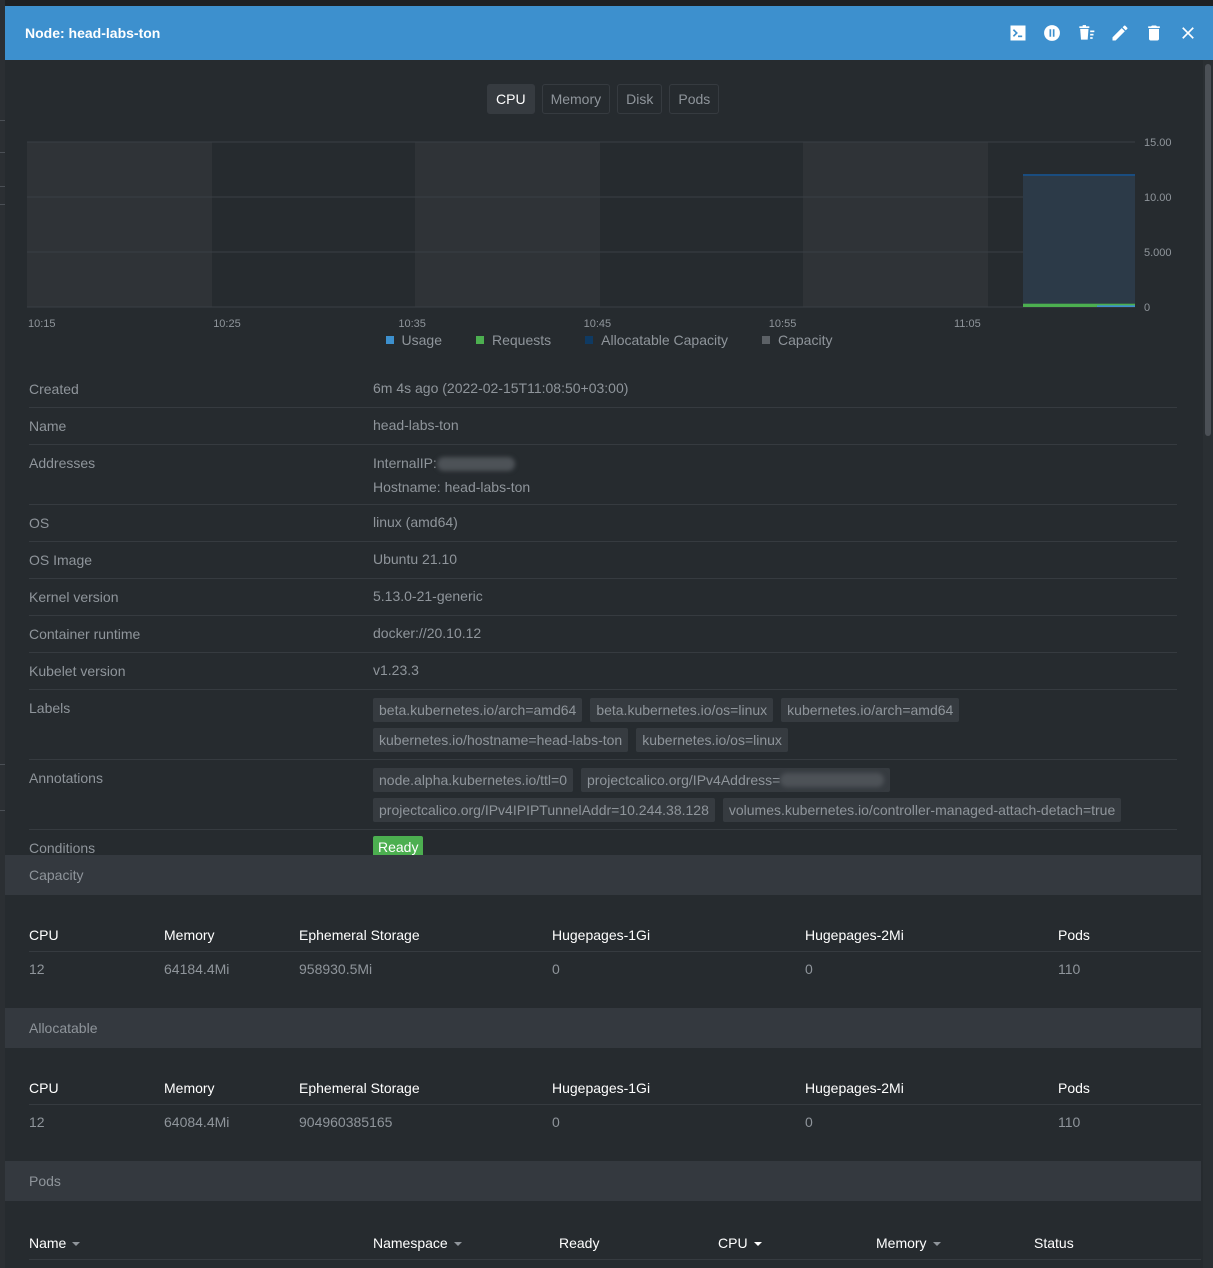 The image size is (1213, 1268). Describe the element at coordinates (603, 426) in the screenshot. I see `detail-name: Name head-labs-ton` at that location.